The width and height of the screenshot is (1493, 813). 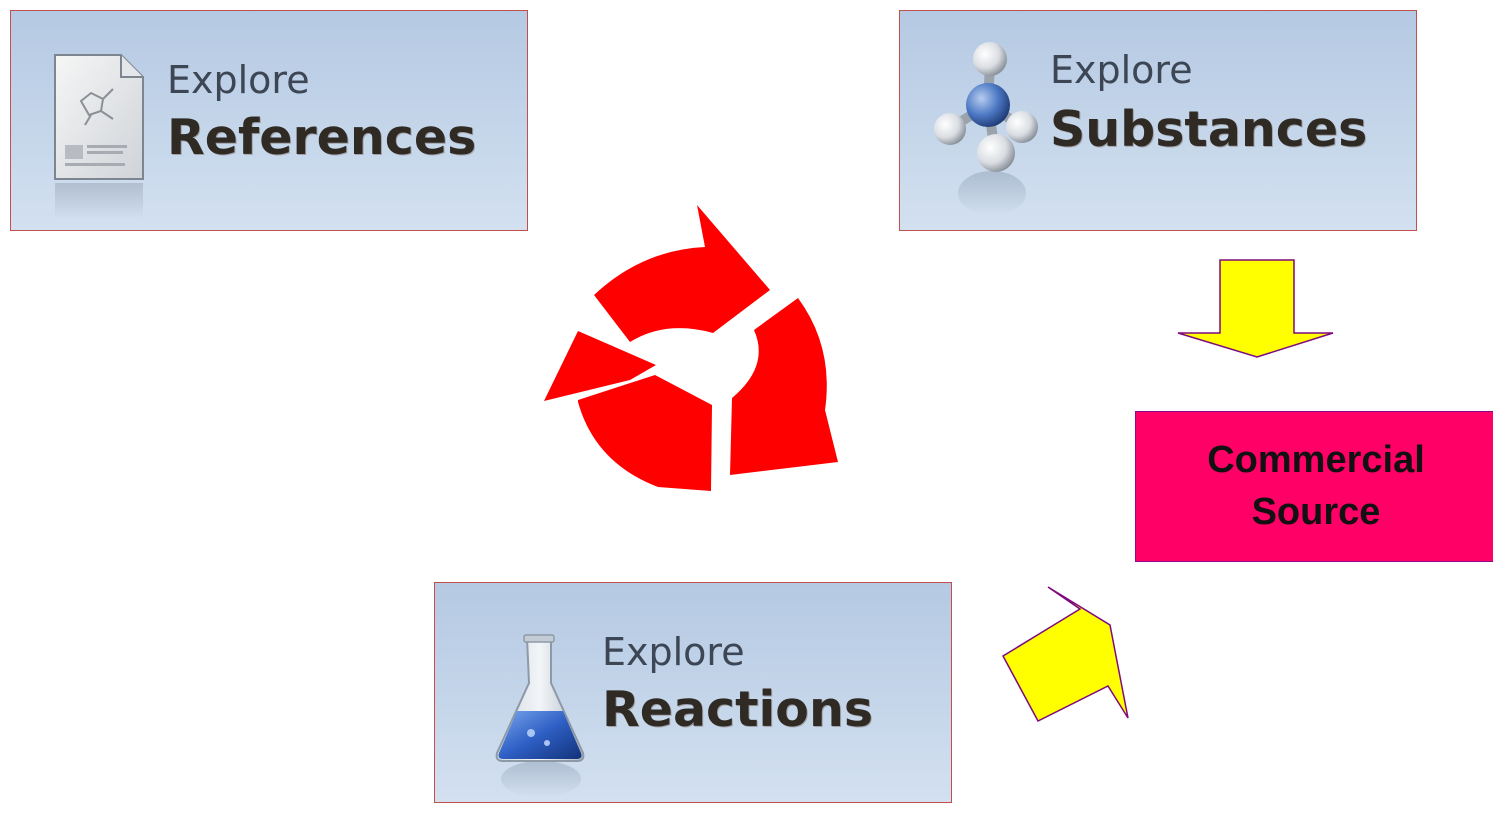 What do you see at coordinates (691, 348) in the screenshot?
I see `cycle-arrows-icon` at bounding box center [691, 348].